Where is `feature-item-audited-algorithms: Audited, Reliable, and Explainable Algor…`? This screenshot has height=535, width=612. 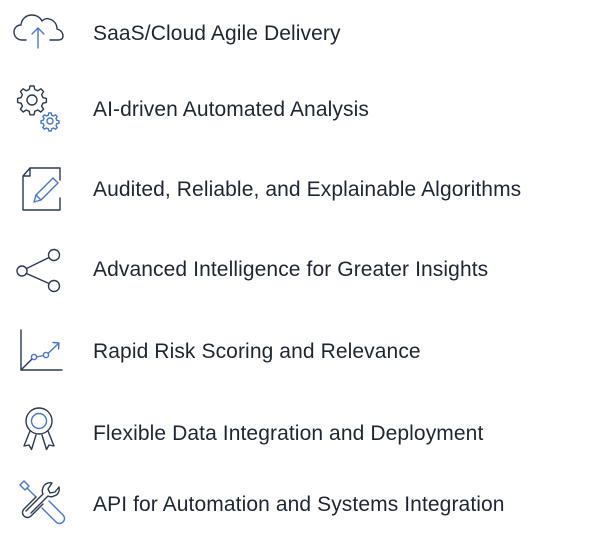
feature-item-audited-algorithms: Audited, Reliable, and Explainable Algor… is located at coordinates (306, 190).